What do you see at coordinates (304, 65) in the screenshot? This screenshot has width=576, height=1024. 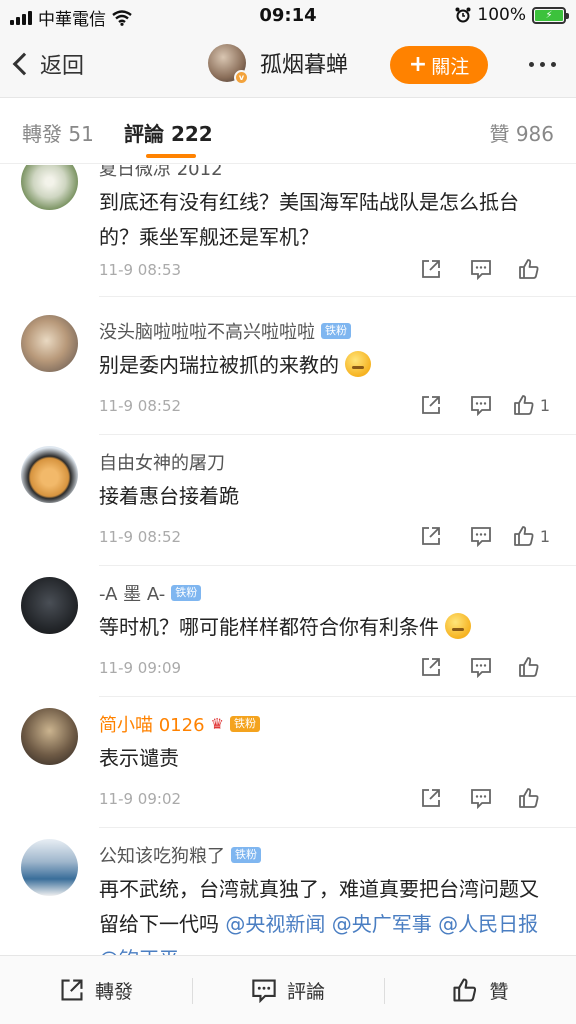 I see `nav-title: 孤烟暮蝉` at bounding box center [304, 65].